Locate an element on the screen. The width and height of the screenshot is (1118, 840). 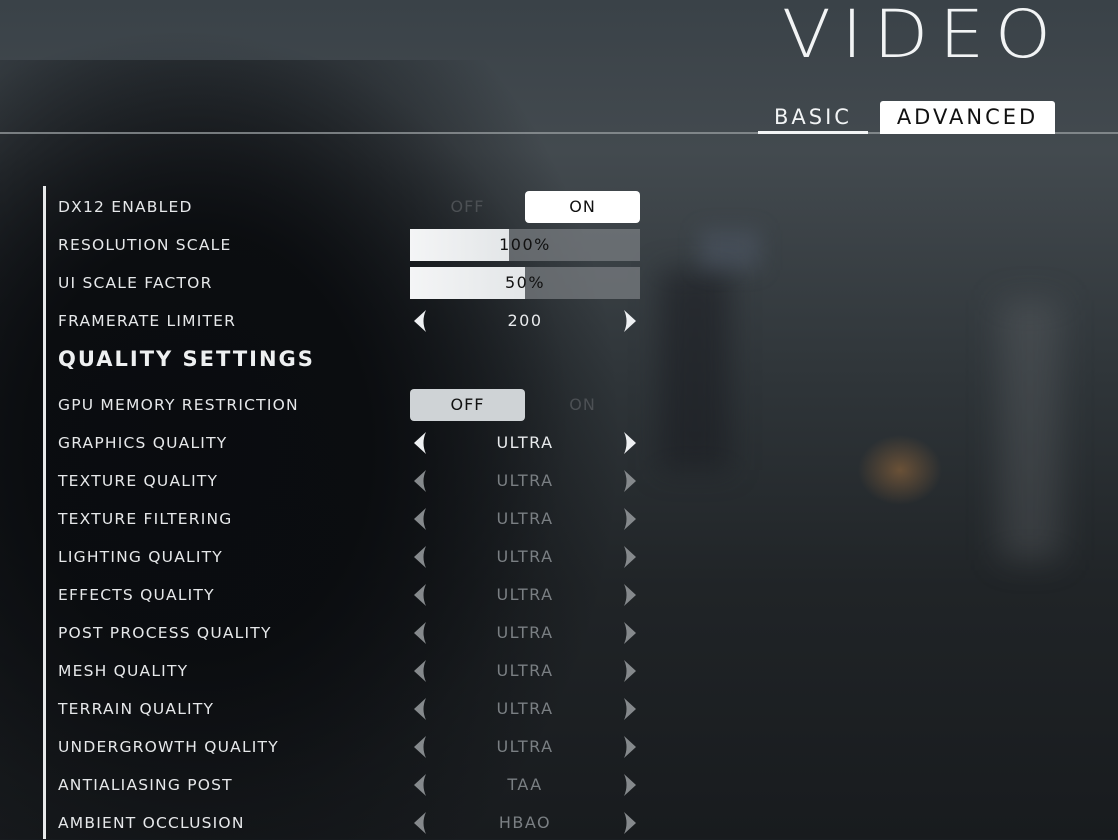
setting-row-texture-filtering: TEXTURE FILTERING ULTRA is located at coordinates (358, 519).